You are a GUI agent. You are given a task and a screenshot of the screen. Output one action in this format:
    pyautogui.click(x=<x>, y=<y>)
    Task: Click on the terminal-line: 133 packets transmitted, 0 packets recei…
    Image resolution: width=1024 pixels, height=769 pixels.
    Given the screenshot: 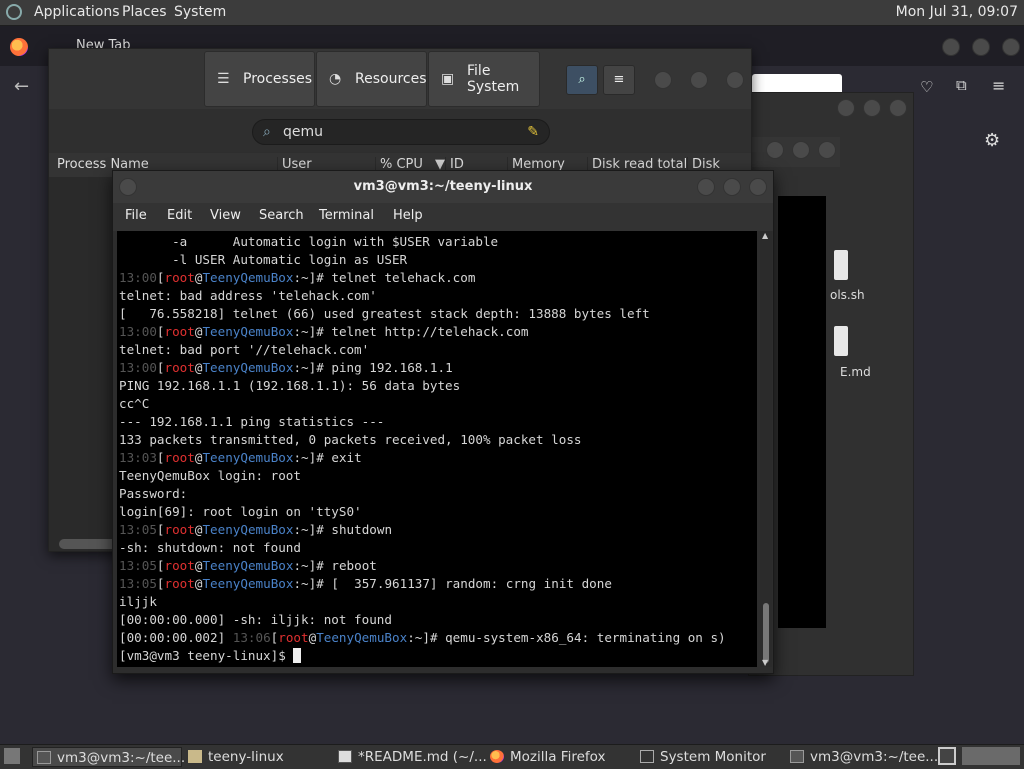 What is the action you would take?
    pyautogui.click(x=350, y=439)
    